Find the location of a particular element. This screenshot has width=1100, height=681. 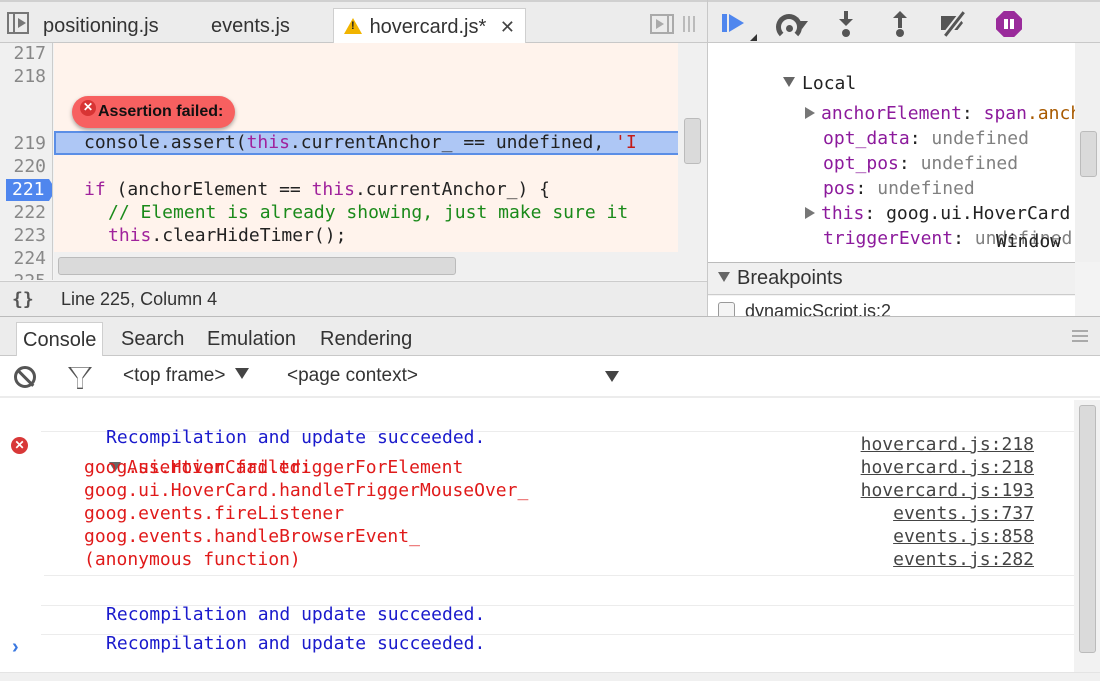

scope-local-header: Local is located at coordinates (787, 70).